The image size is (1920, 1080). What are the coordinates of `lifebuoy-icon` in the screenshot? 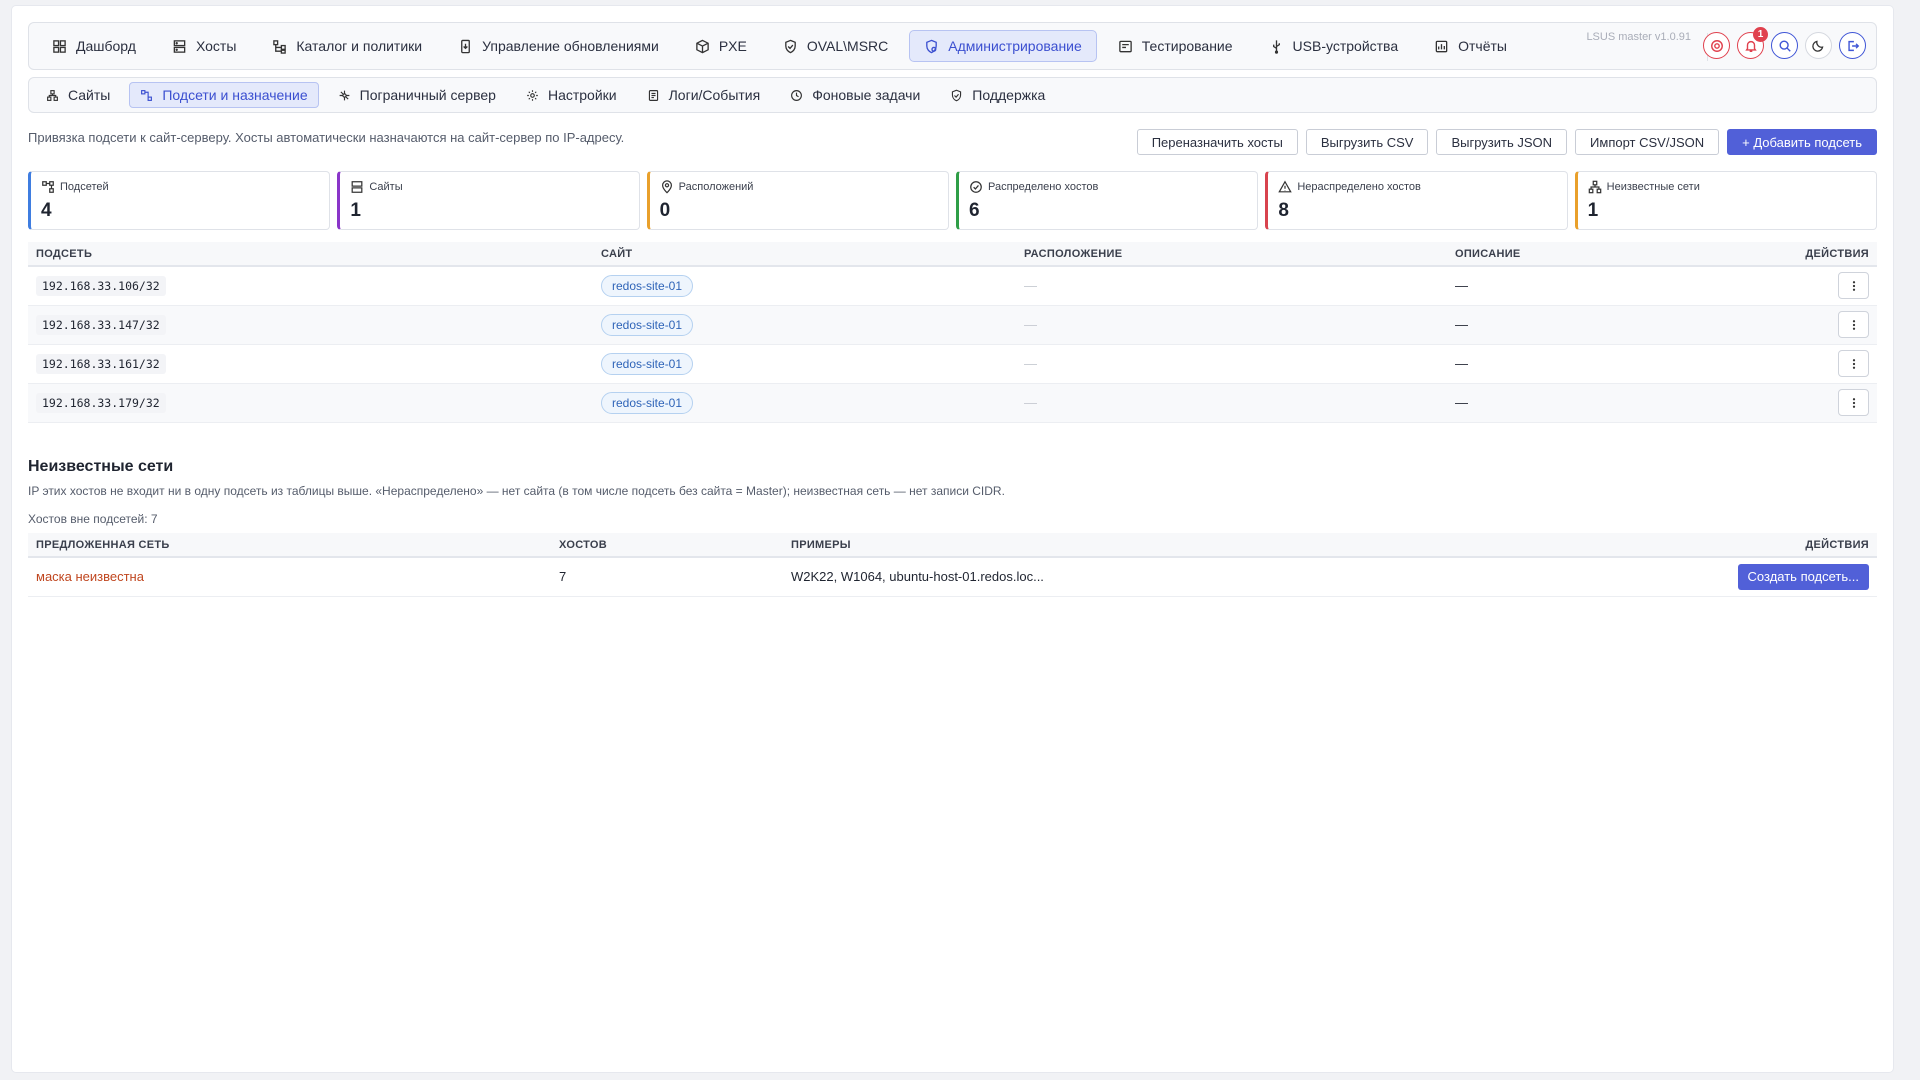 It's located at (1717, 46).